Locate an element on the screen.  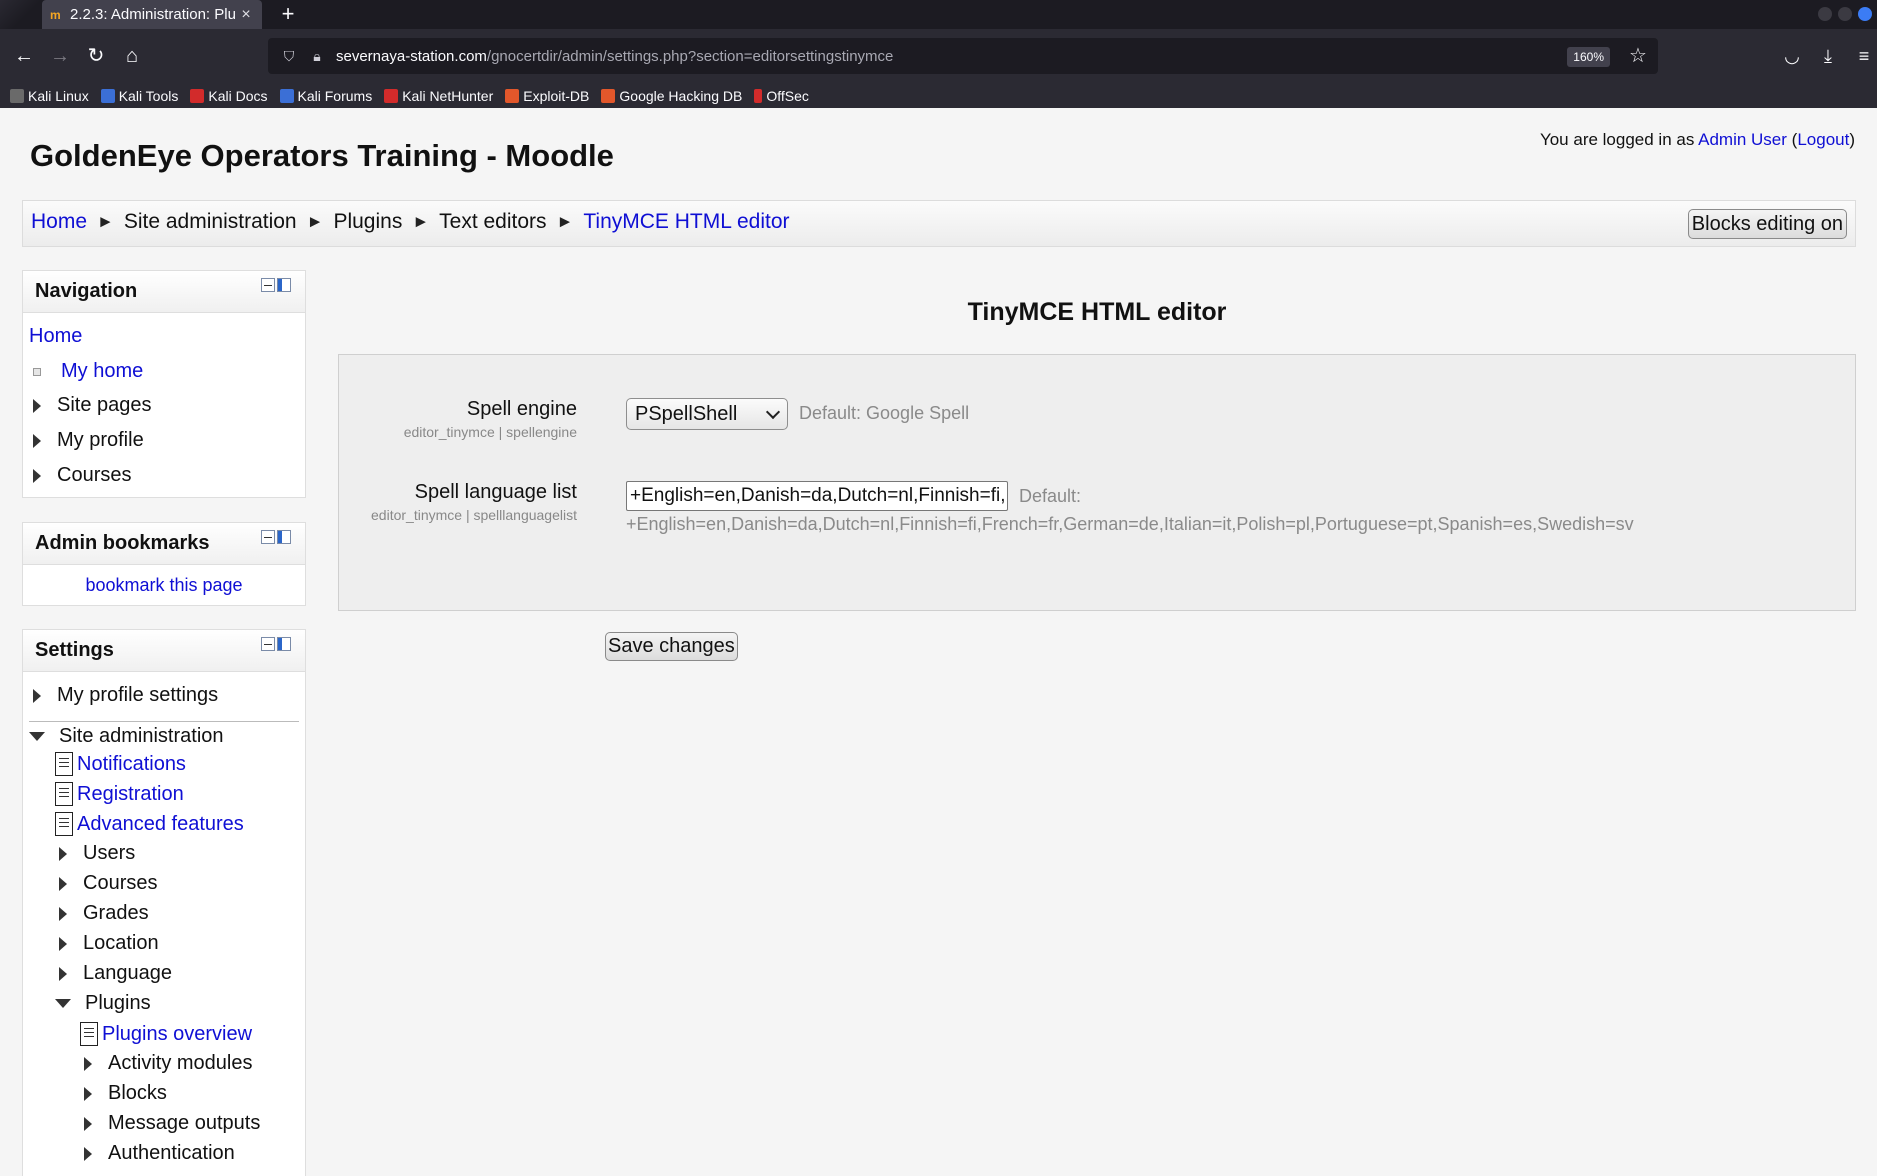
spell-language-label: Spell language list is located at coordinates (495, 492).